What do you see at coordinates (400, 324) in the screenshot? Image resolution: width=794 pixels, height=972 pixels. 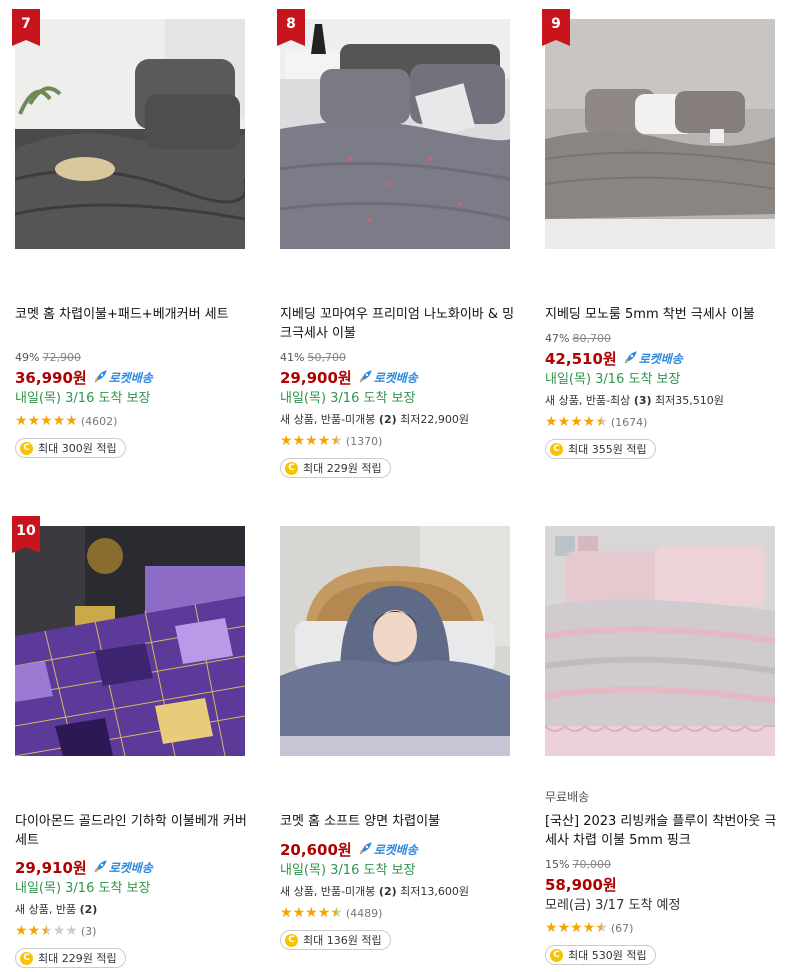 I see `product-title: 지베딩 꼬마여우 프리미엄 나노화이바 & 밍크극세사 이불` at bounding box center [400, 324].